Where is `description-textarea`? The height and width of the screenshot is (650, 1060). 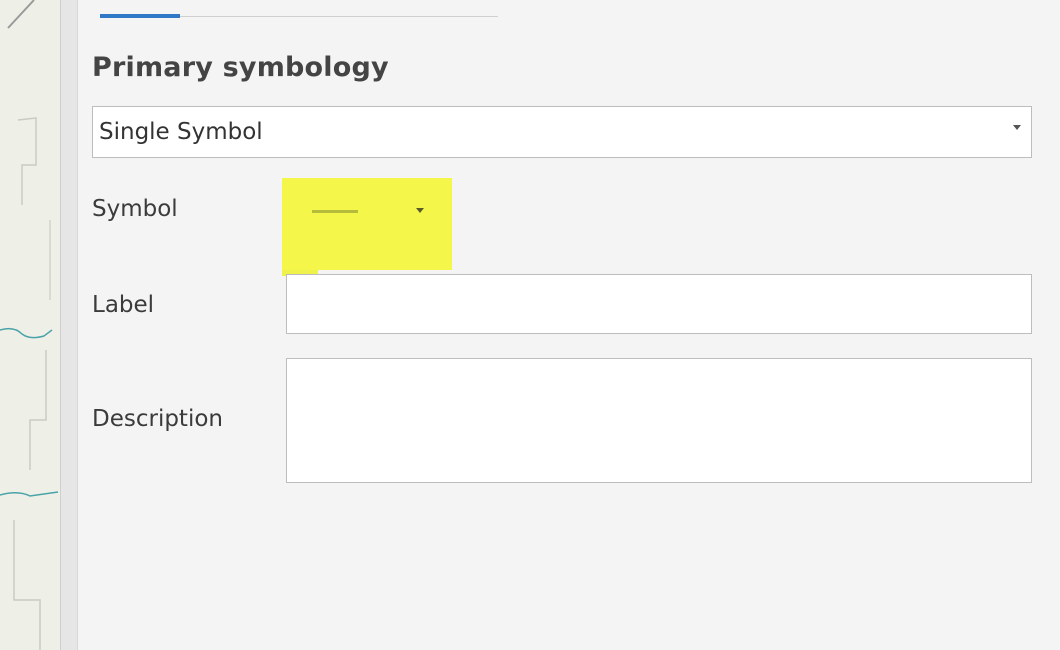 description-textarea is located at coordinates (659, 420).